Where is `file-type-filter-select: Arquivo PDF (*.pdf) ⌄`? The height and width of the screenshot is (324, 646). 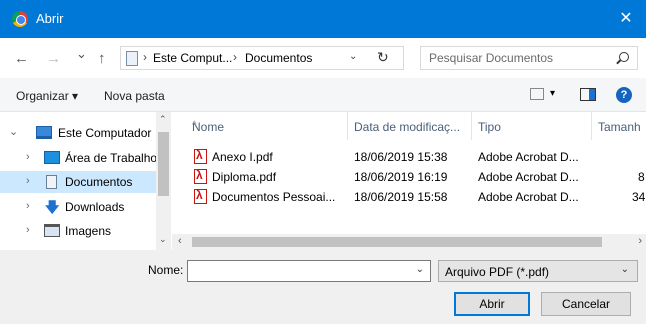
file-type-filter-select: Arquivo PDF (*.pdf) ⌄ is located at coordinates (538, 271).